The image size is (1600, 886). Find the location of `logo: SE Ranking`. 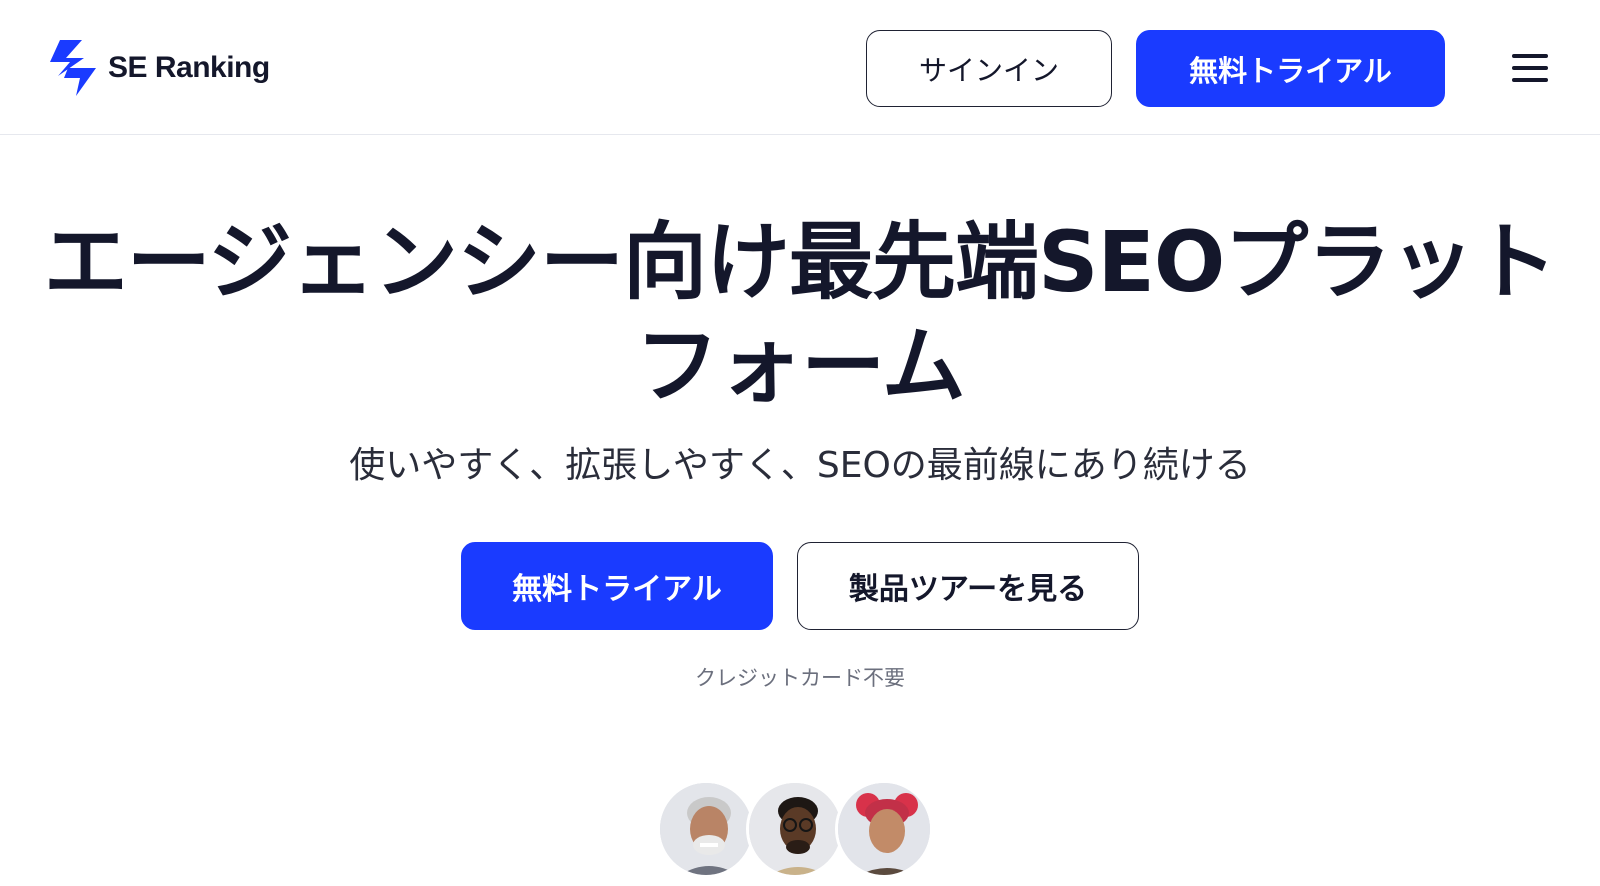

logo: SE Ranking is located at coordinates (158, 68).